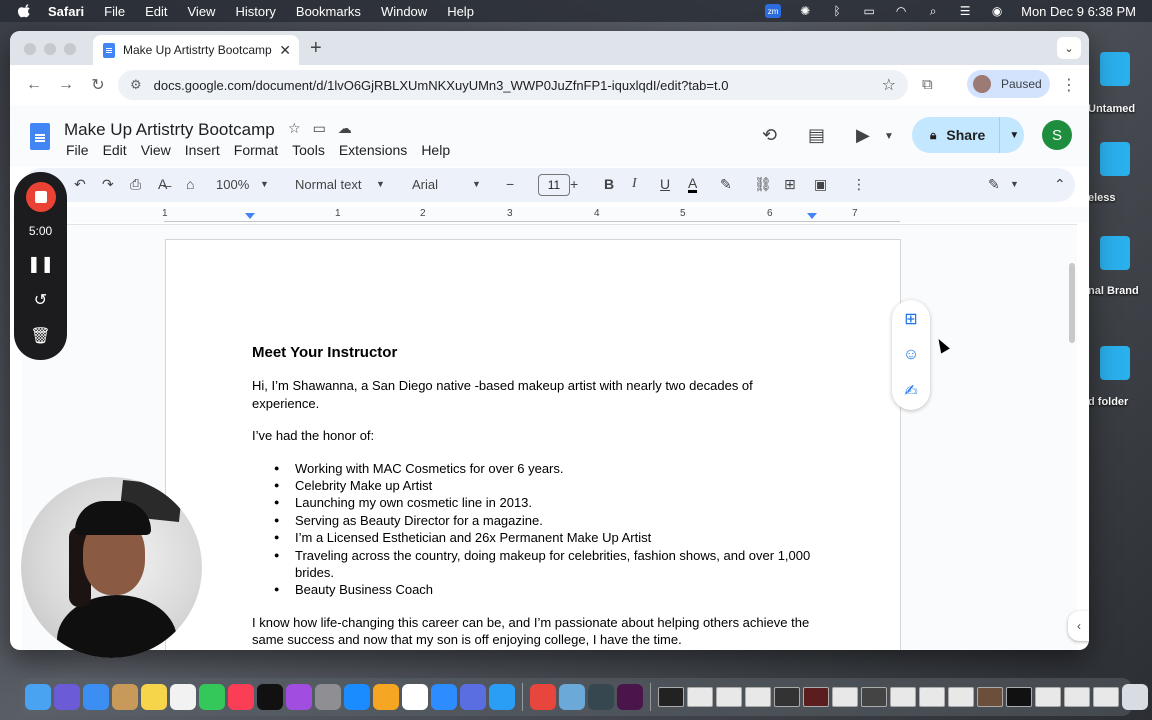  I want to click on docs-menu-file: File, so click(77, 150).